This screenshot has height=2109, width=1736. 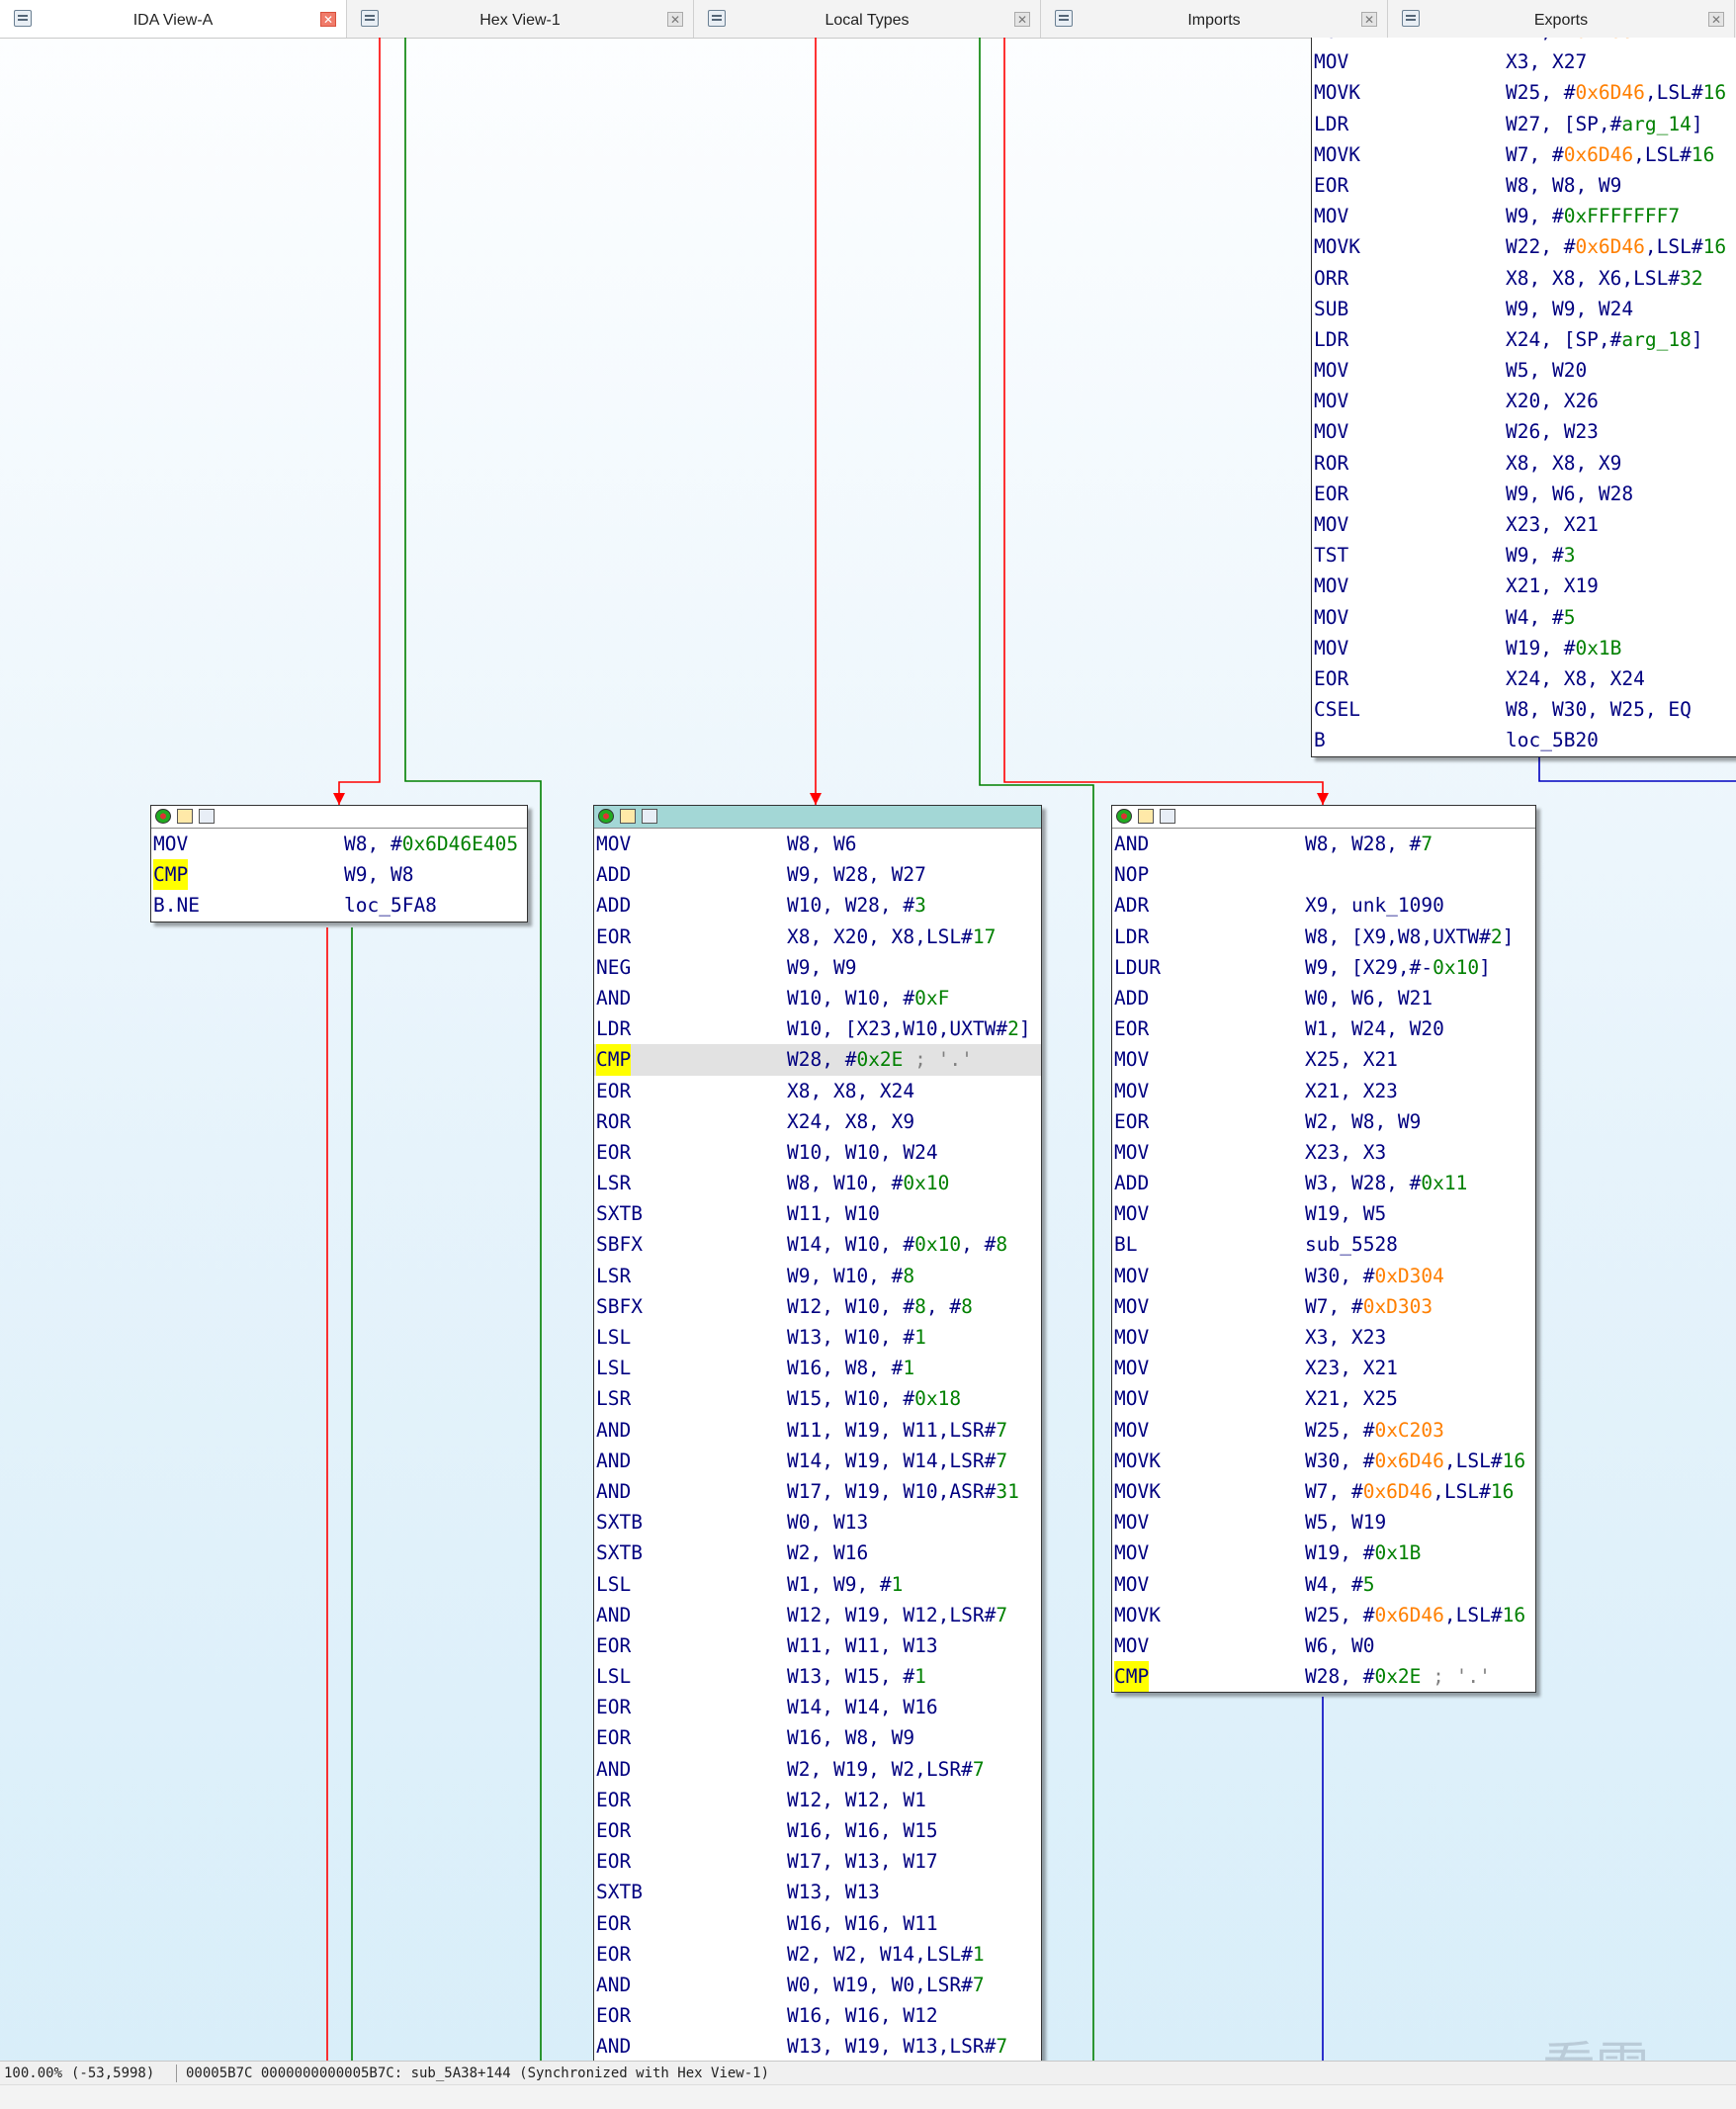 What do you see at coordinates (817, 1800) in the screenshot?
I see `instruction-line: EOR W12, W12, W1` at bounding box center [817, 1800].